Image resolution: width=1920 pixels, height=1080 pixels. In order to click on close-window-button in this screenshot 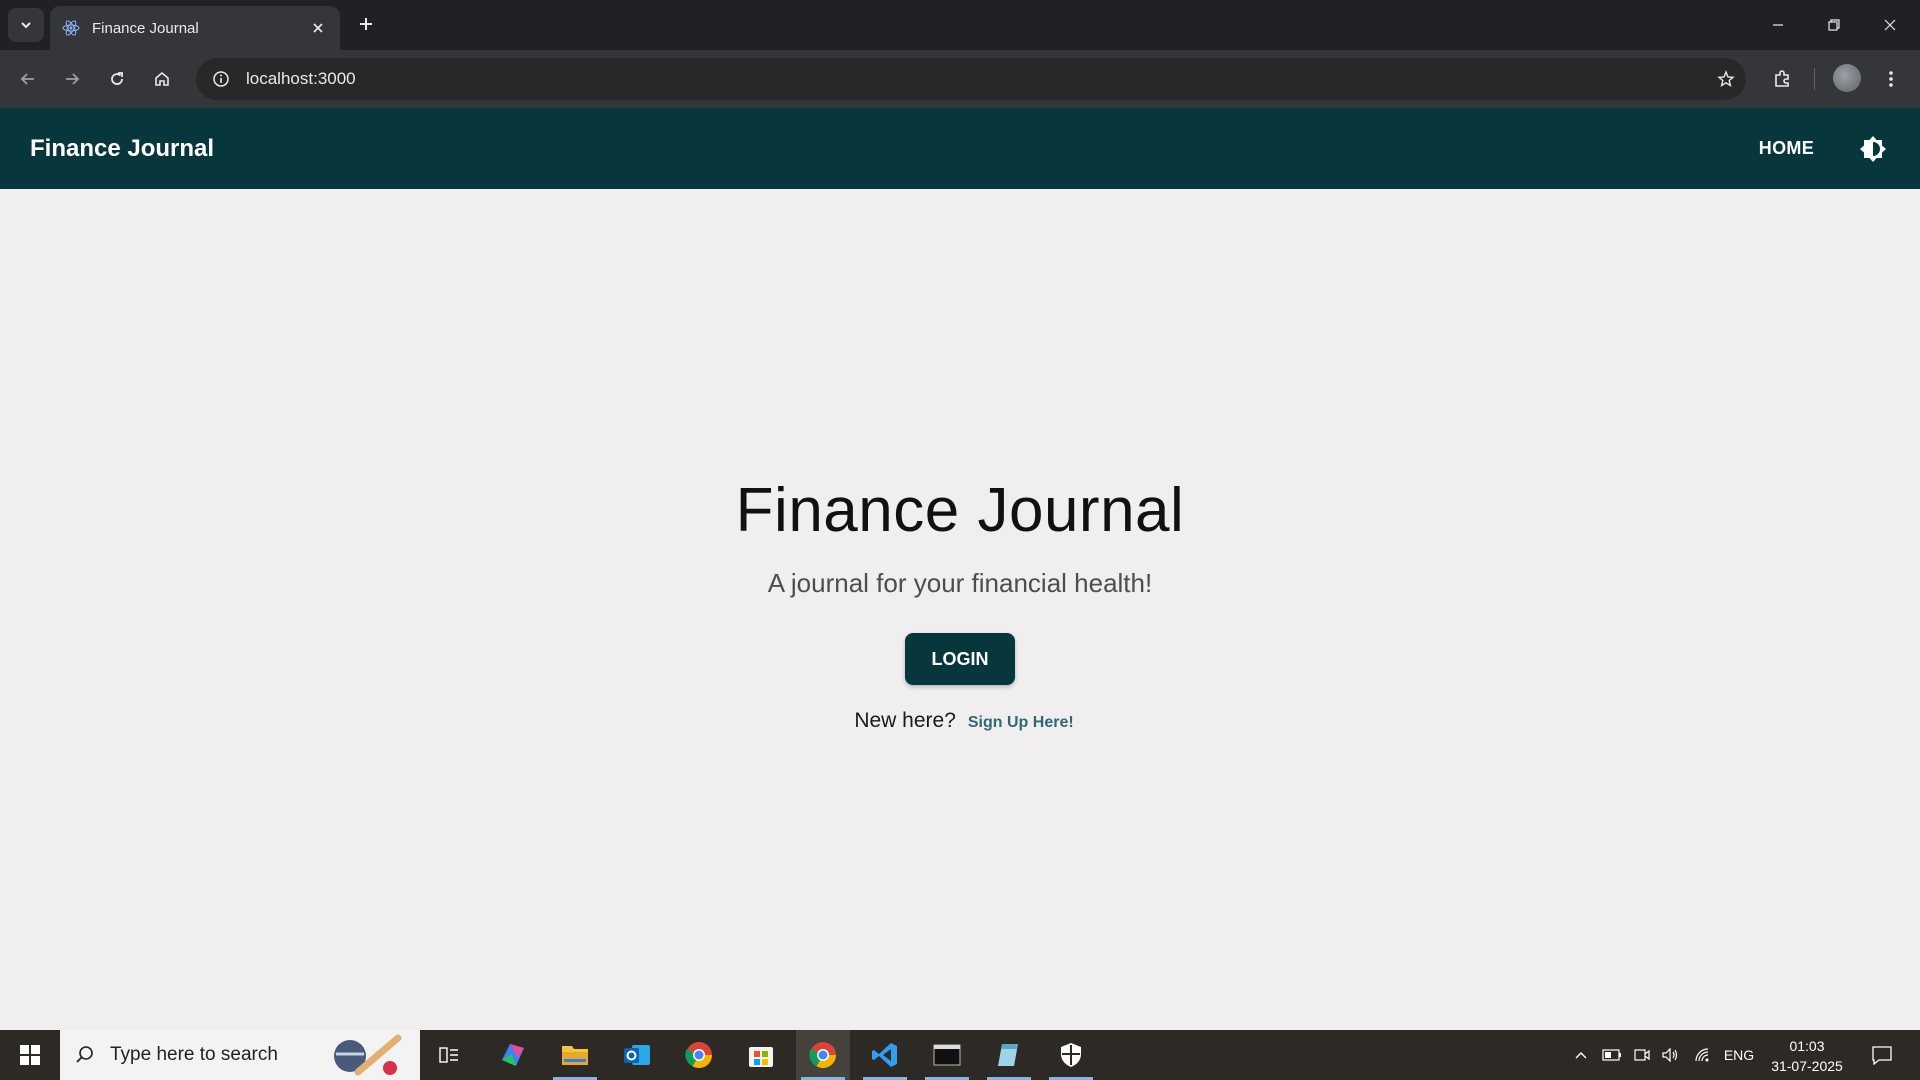, I will do `click(1890, 25)`.